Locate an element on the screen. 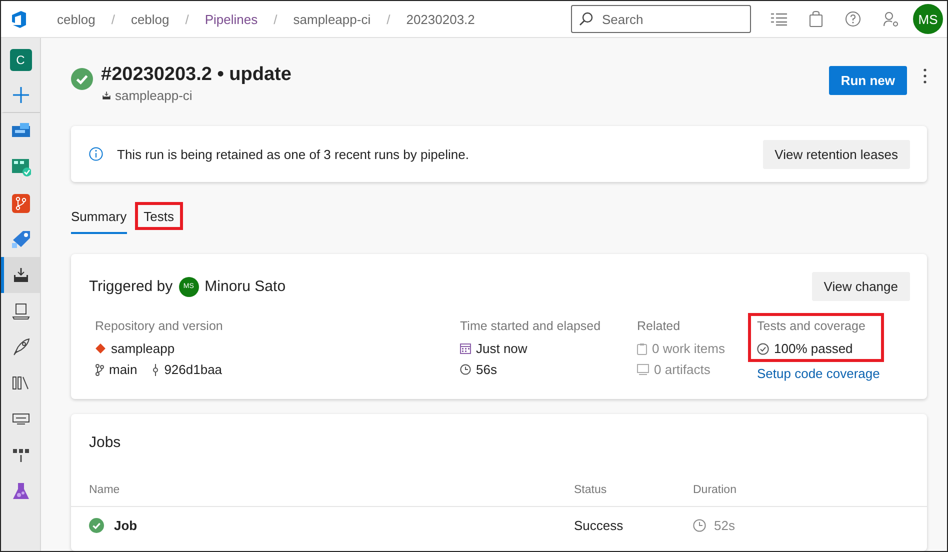 Image resolution: width=948 pixels, height=552 pixels. user-avatar: MS is located at coordinates (928, 19).